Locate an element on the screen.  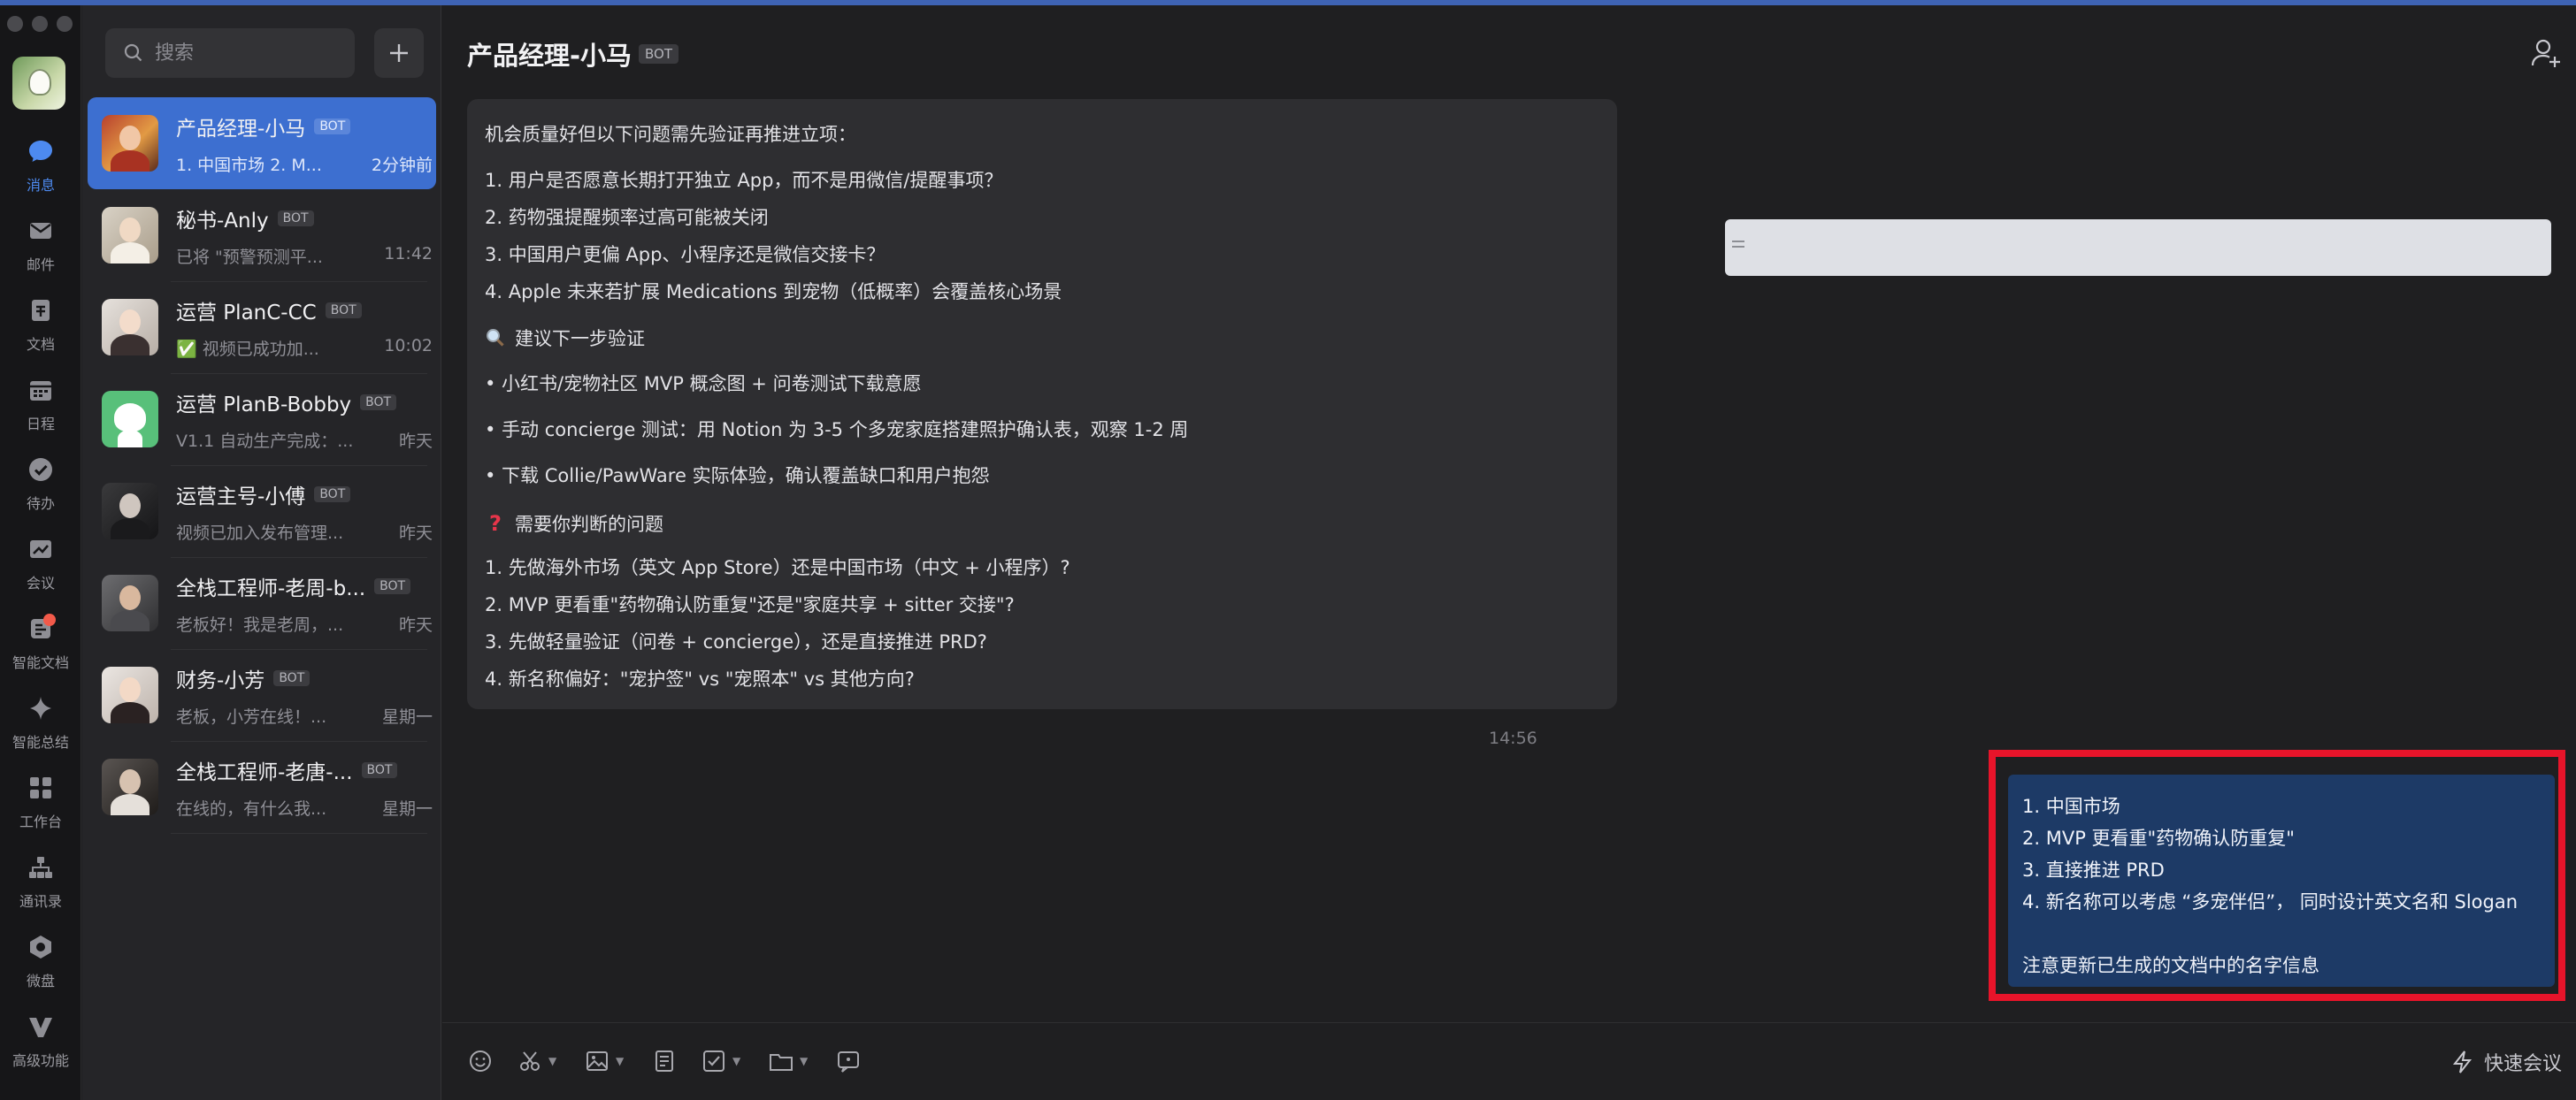
plus-icon is located at coordinates (399, 53).